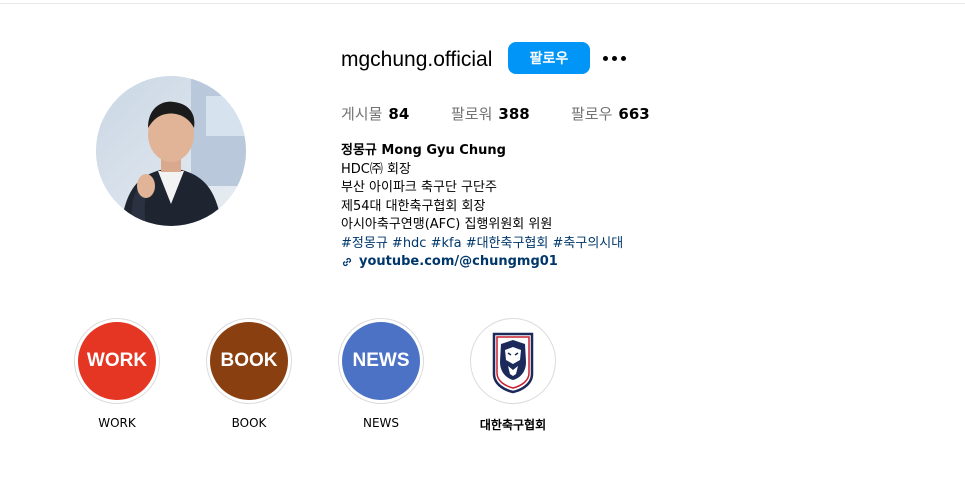  I want to click on follow-button: 팔로우, so click(549, 58).